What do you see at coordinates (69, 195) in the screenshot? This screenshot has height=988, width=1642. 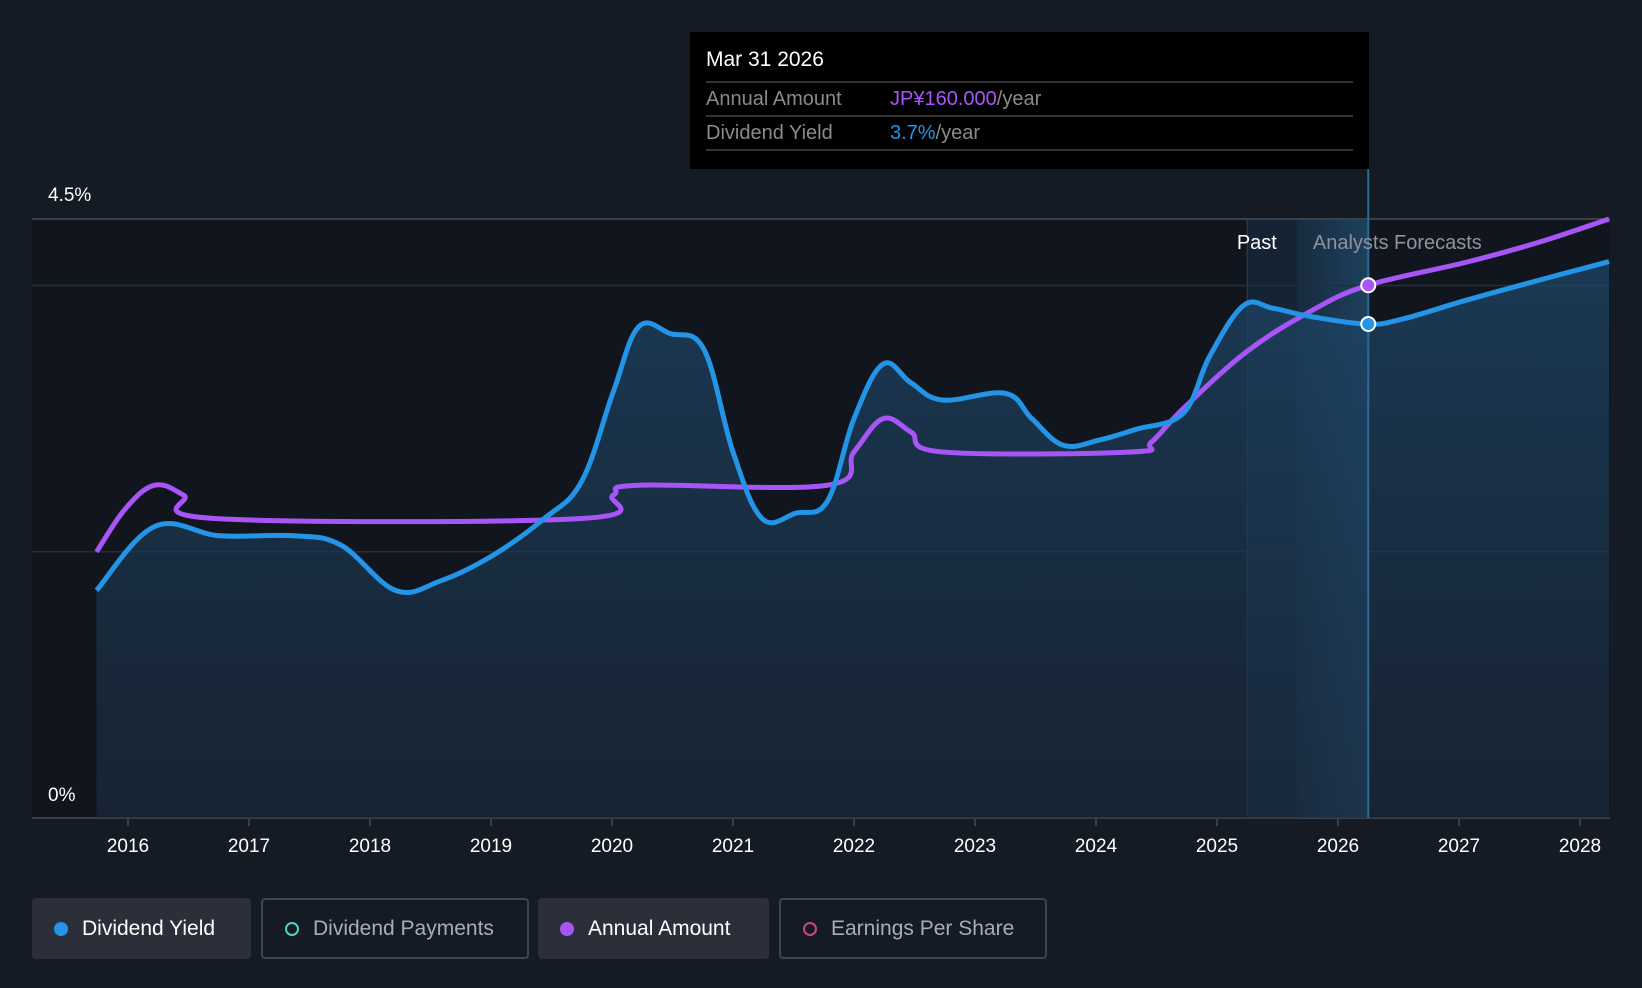 I see `y-label-max: 4.5%` at bounding box center [69, 195].